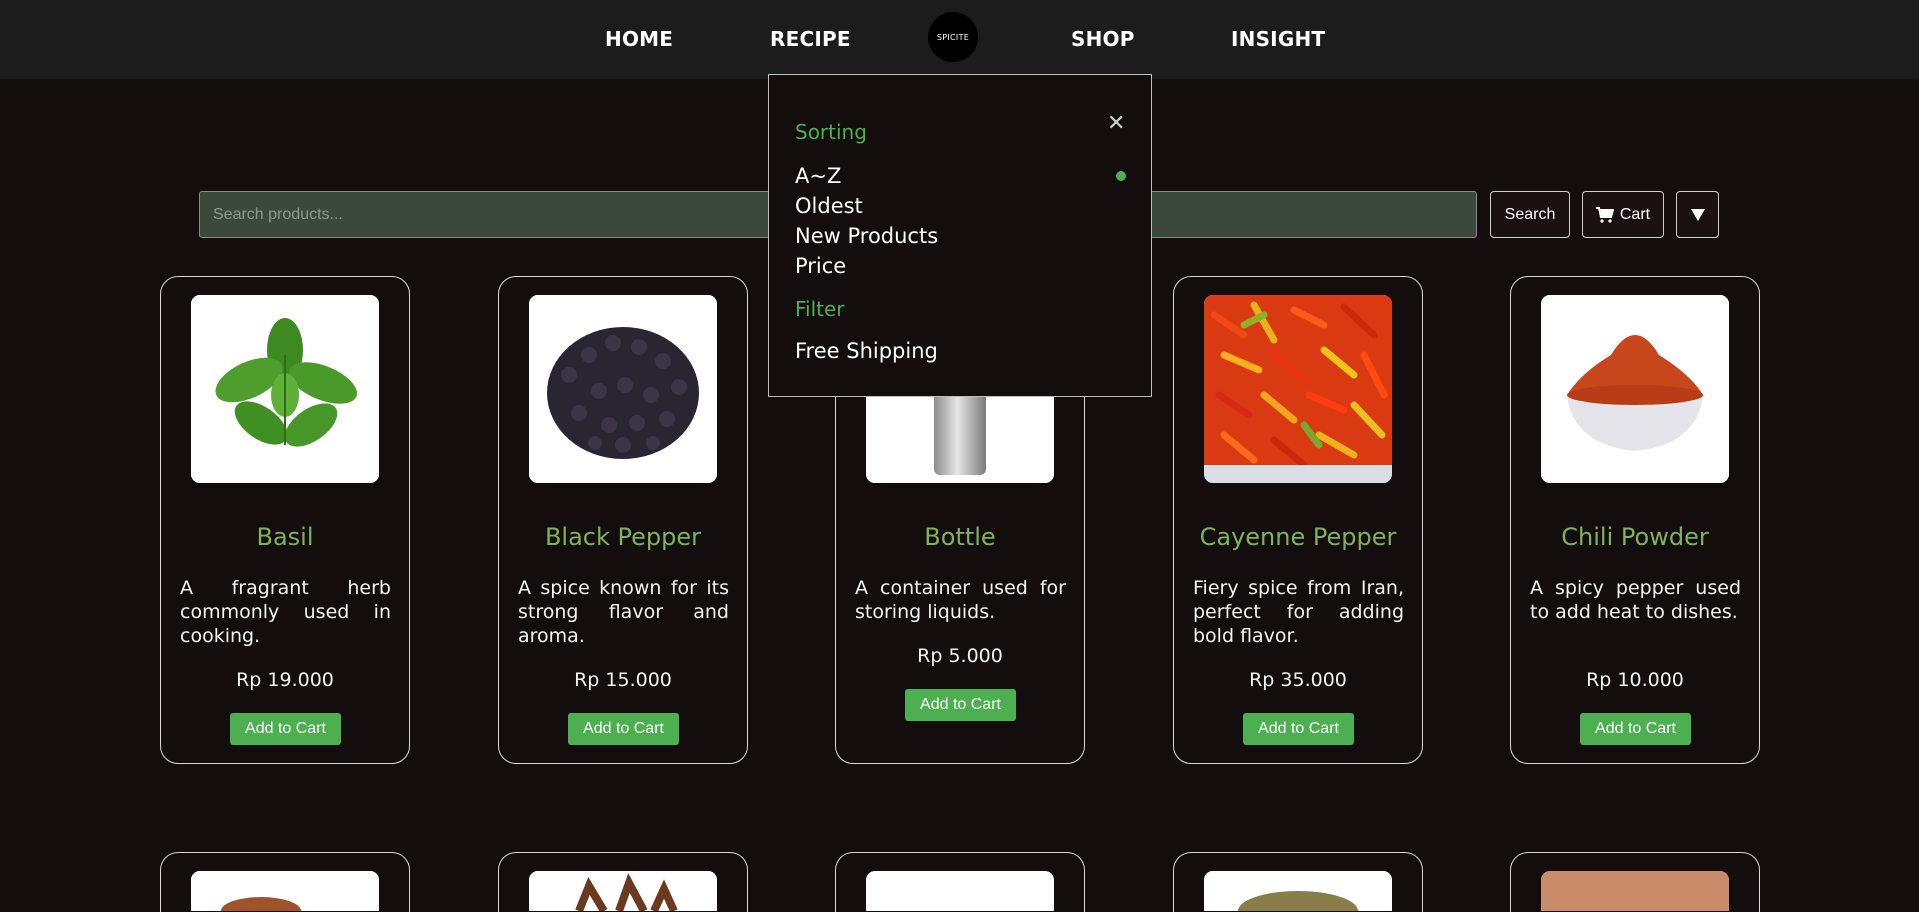 This screenshot has height=912, width=1919. Describe the element at coordinates (623, 537) in the screenshot. I see `product-name: Black Pepper` at that location.